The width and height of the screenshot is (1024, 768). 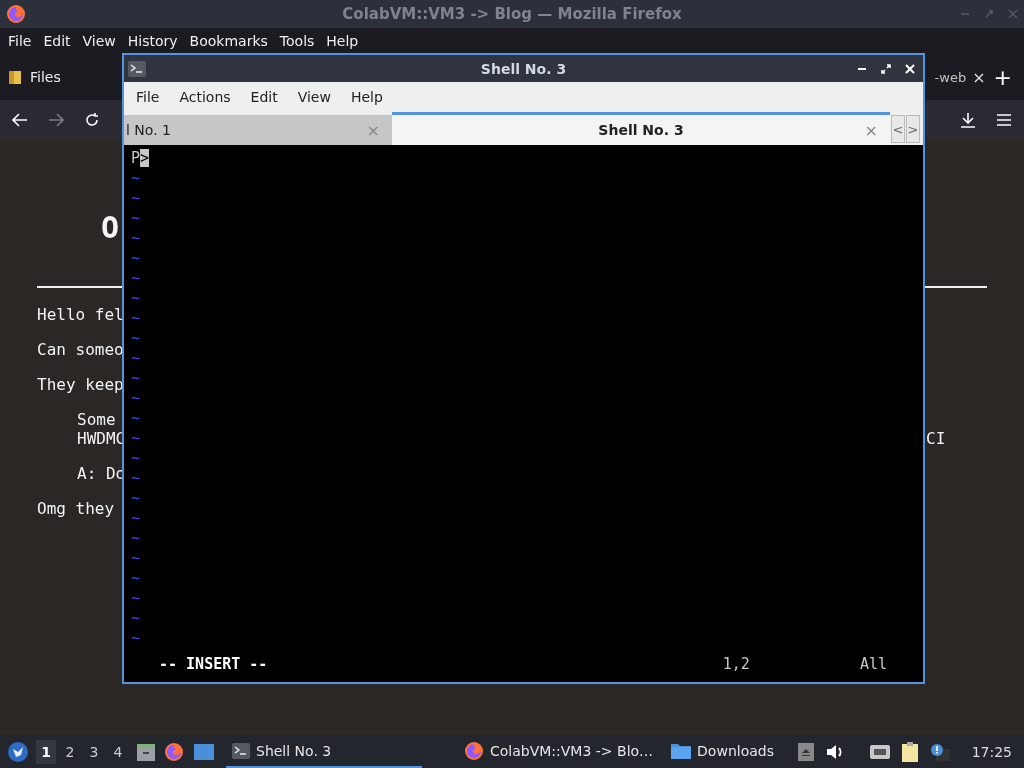 What do you see at coordinates (512, 14) in the screenshot?
I see `window-title: ColabVM::VM3 -> Blog — Mozilla Firefox` at bounding box center [512, 14].